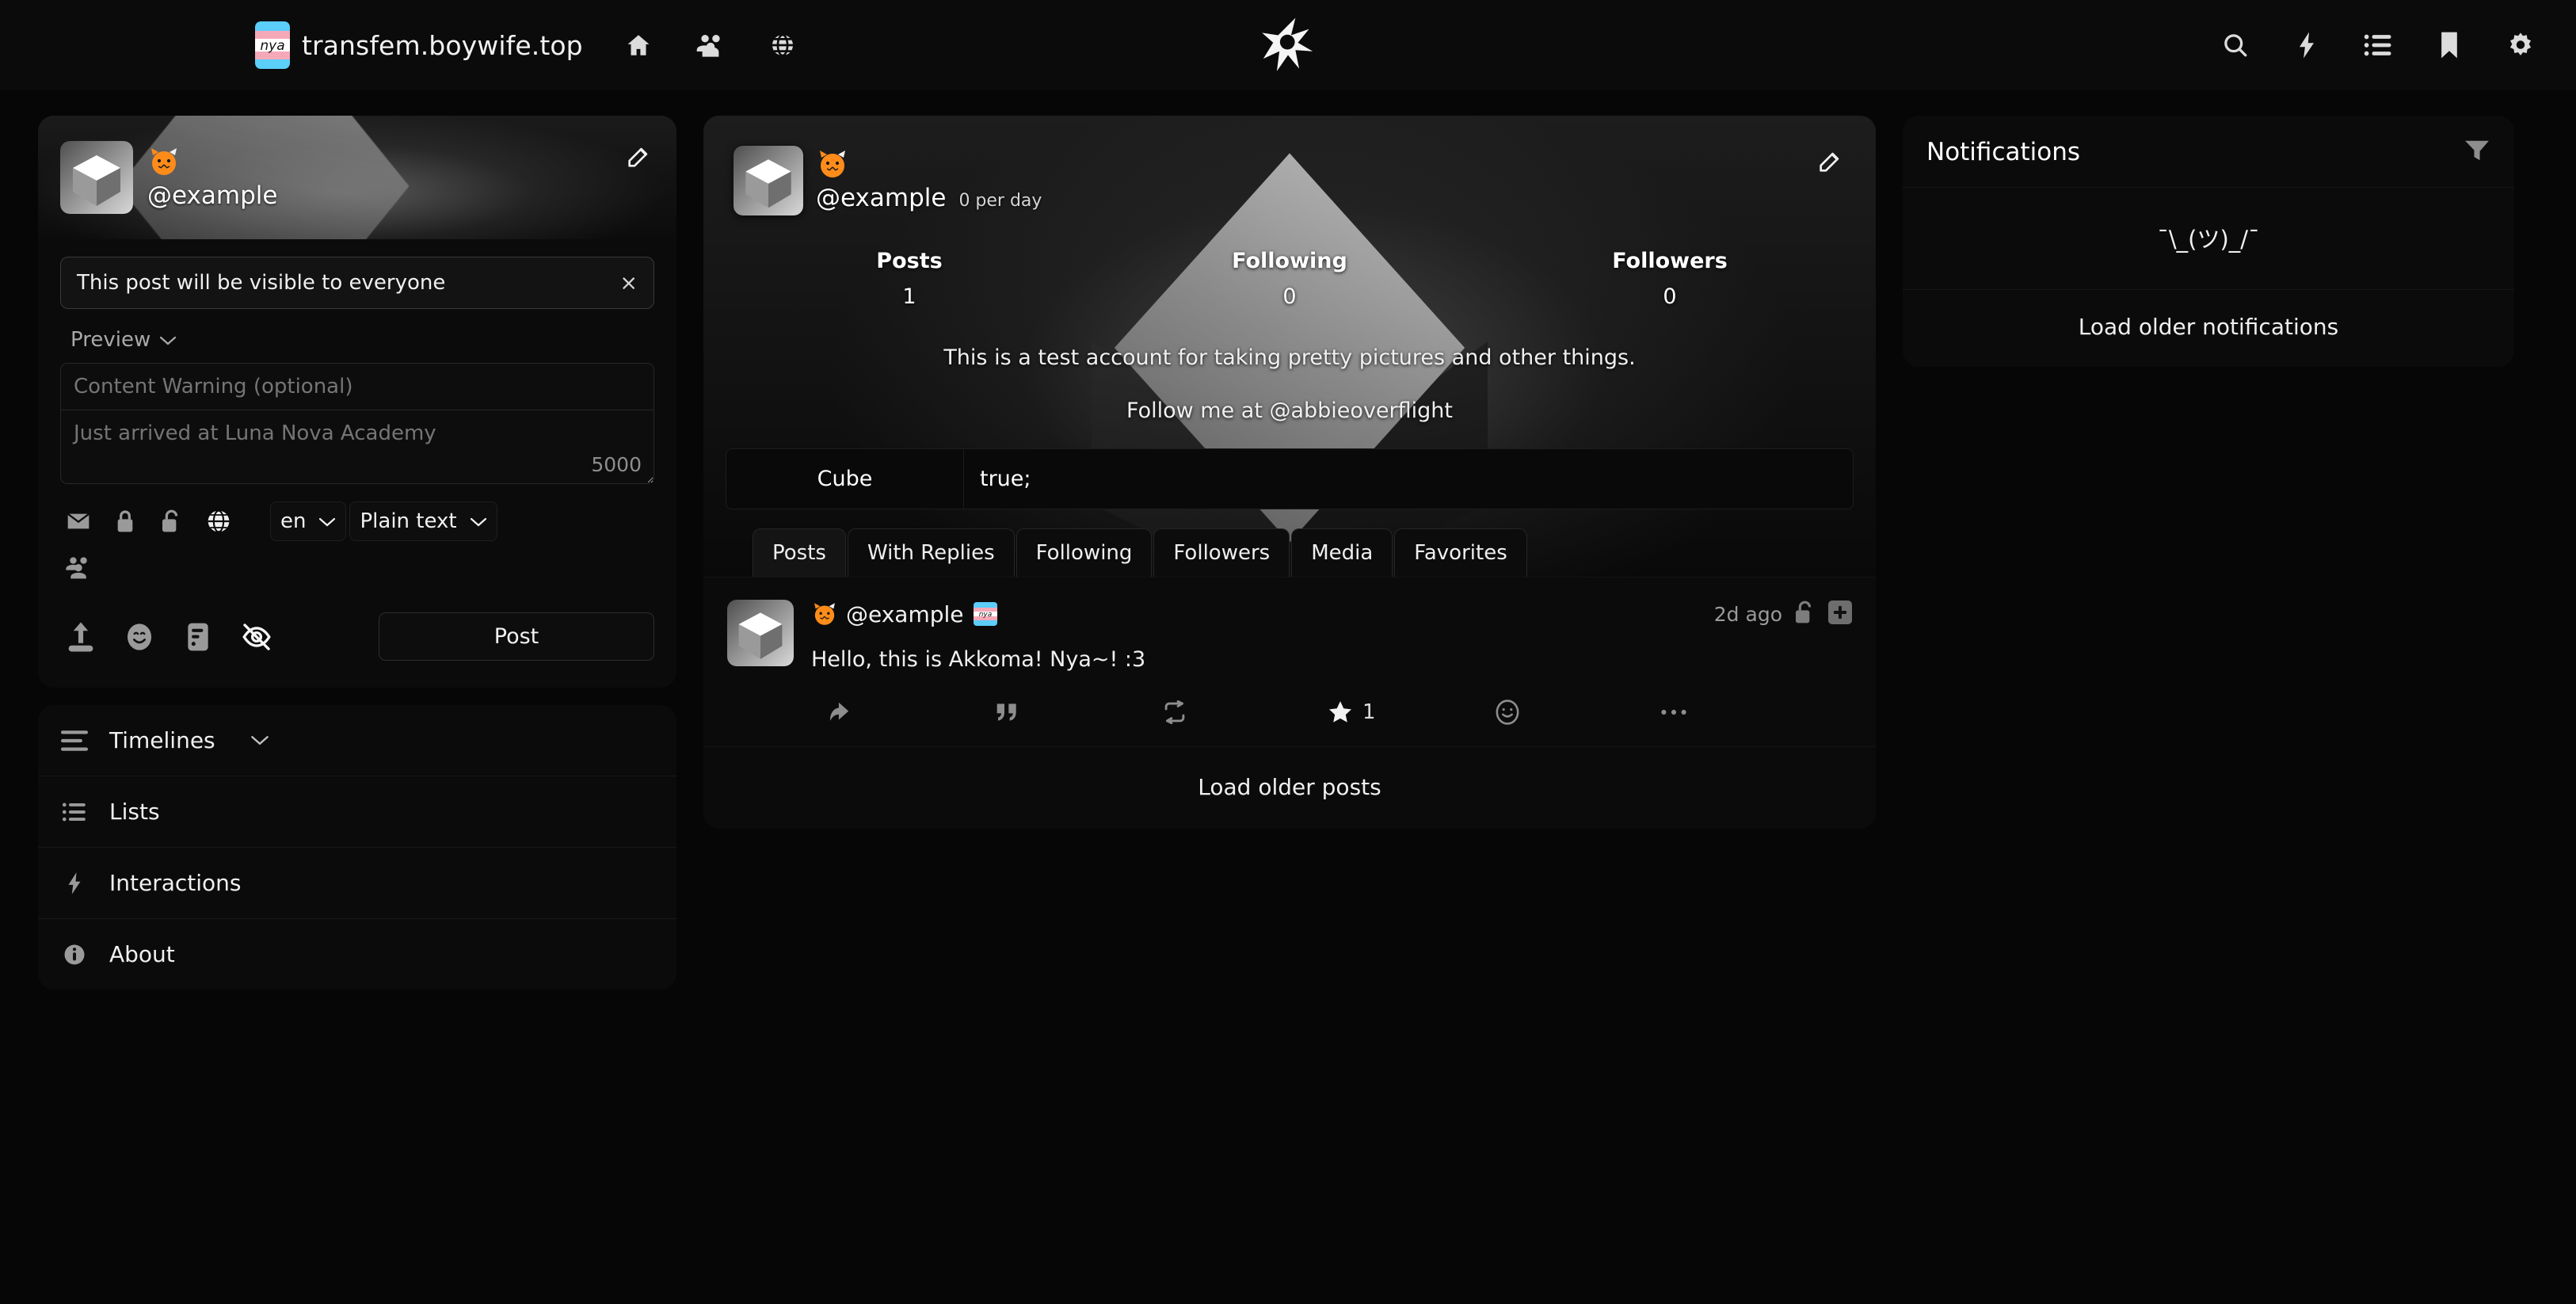  I want to click on preview-toggle: Preview, so click(357, 342).